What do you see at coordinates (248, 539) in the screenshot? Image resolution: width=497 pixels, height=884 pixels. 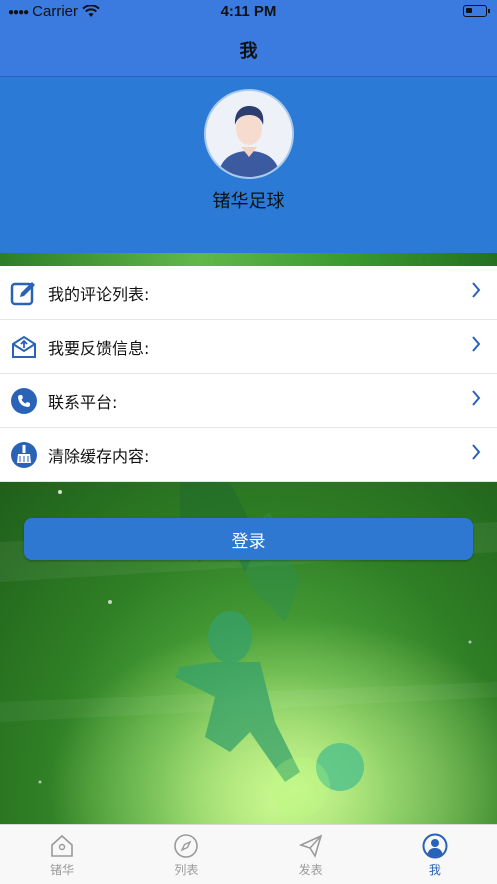 I see `login-button: 登录` at bounding box center [248, 539].